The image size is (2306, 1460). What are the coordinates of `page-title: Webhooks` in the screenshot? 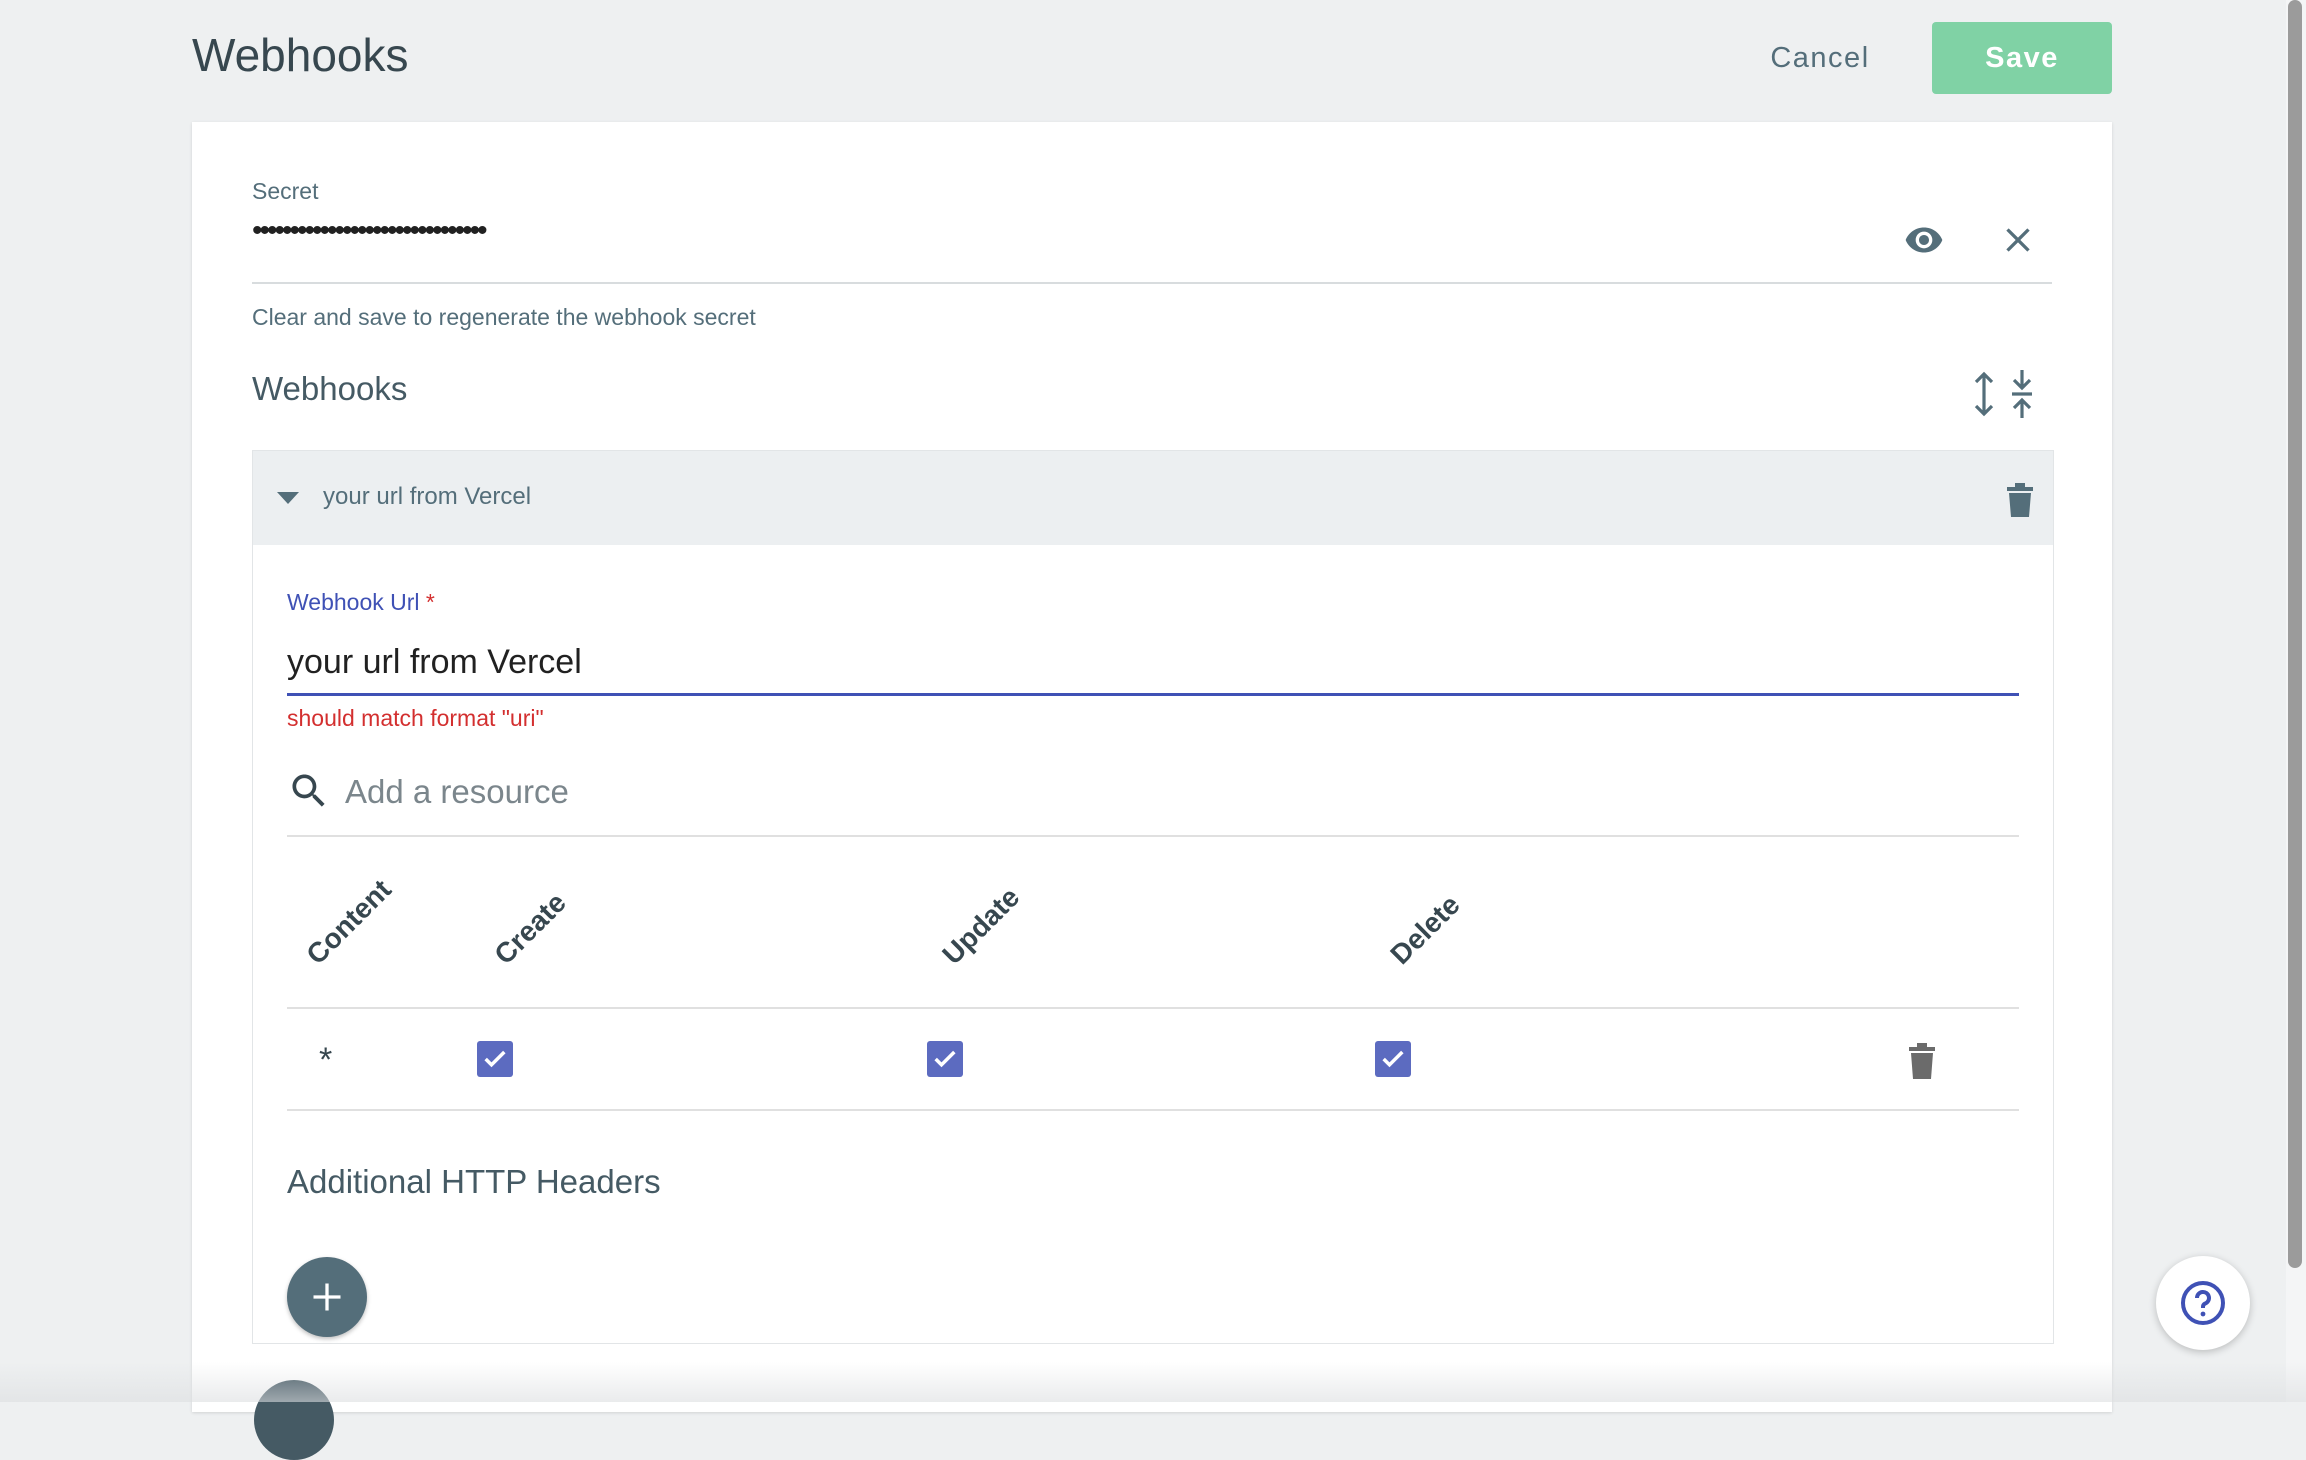 It's located at (300, 55).